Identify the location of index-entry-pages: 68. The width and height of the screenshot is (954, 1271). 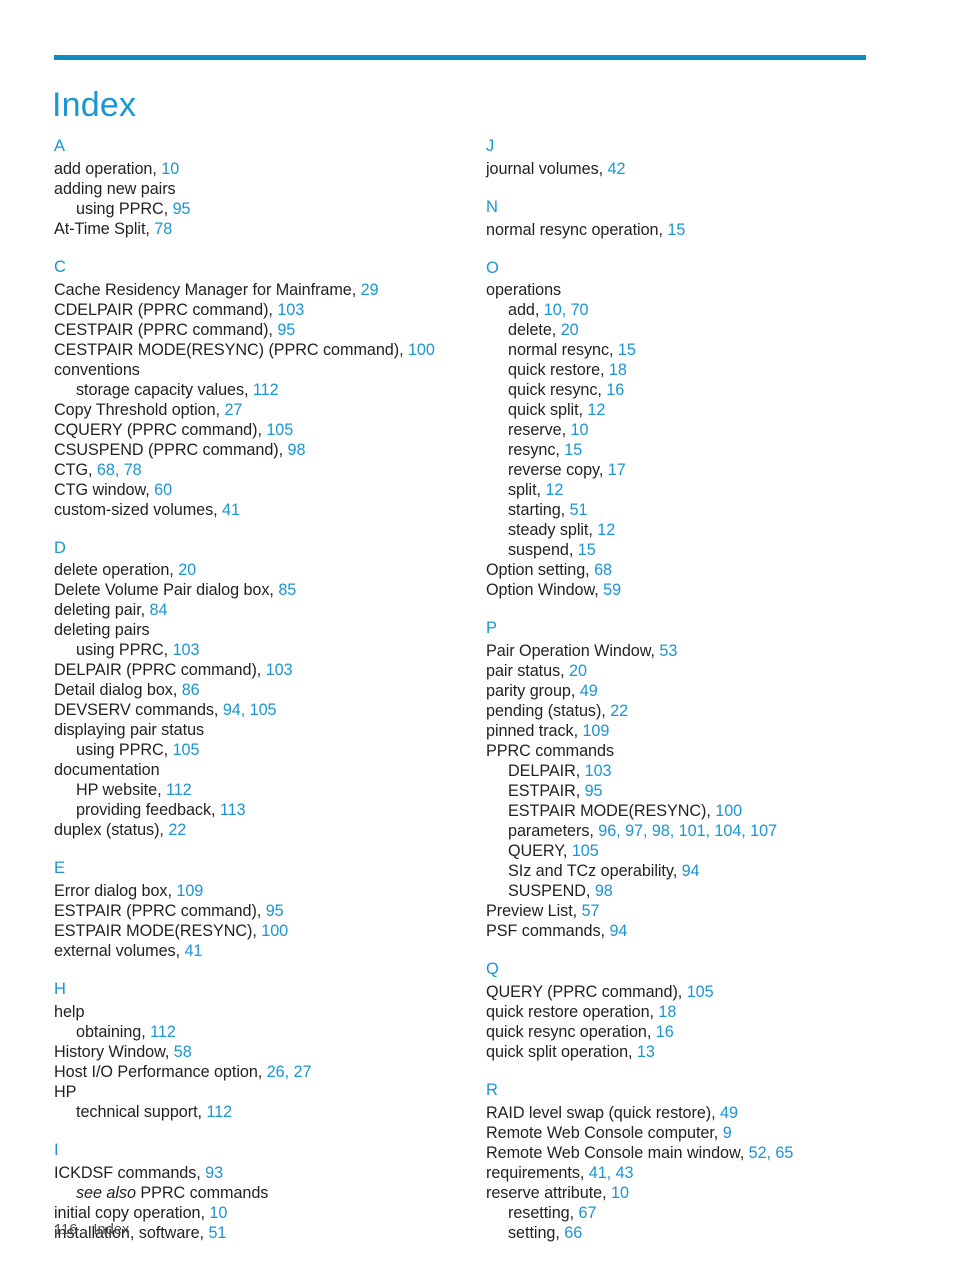
(603, 570).